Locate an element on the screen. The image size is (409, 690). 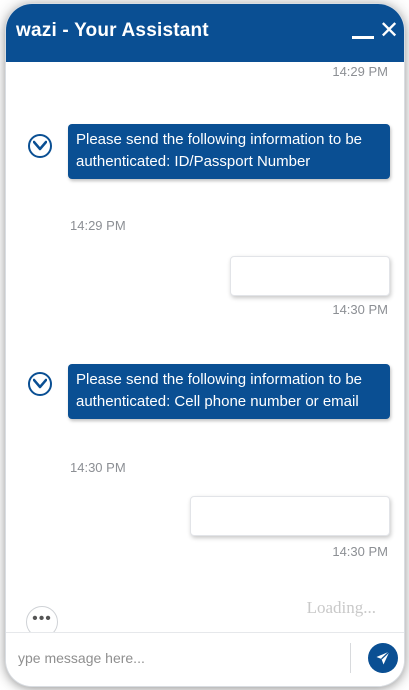
send-icon is located at coordinates (383, 658).